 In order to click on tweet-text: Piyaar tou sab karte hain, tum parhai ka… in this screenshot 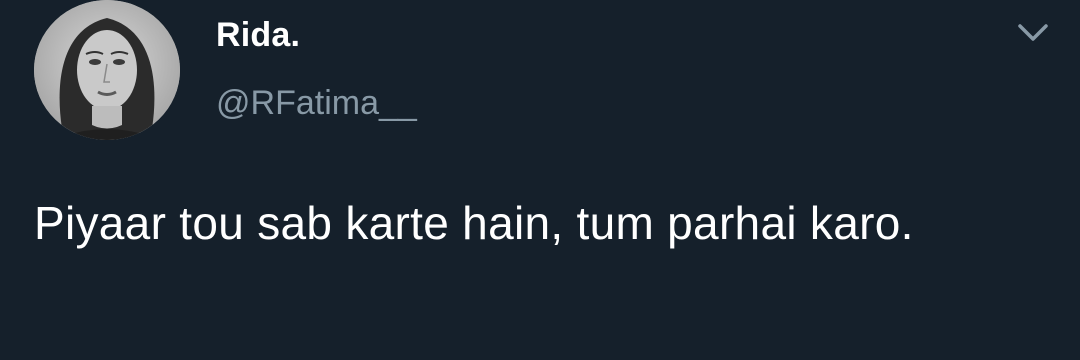, I will do `click(474, 223)`.